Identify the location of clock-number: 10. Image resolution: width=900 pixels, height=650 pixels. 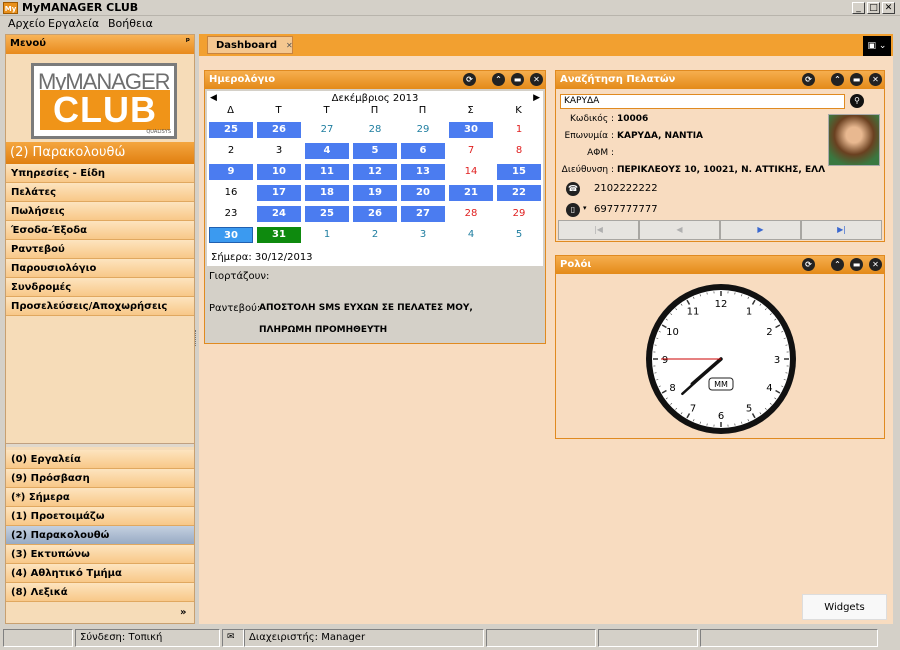
(672, 332).